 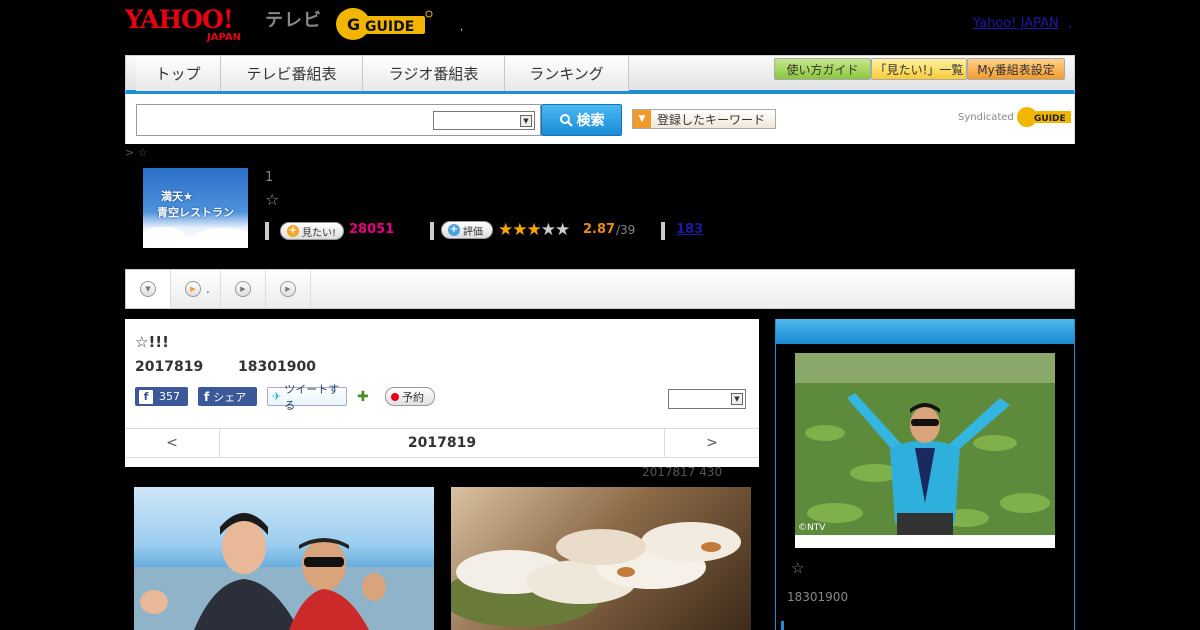 I want to click on date-prev-button: <, so click(x=172, y=443).